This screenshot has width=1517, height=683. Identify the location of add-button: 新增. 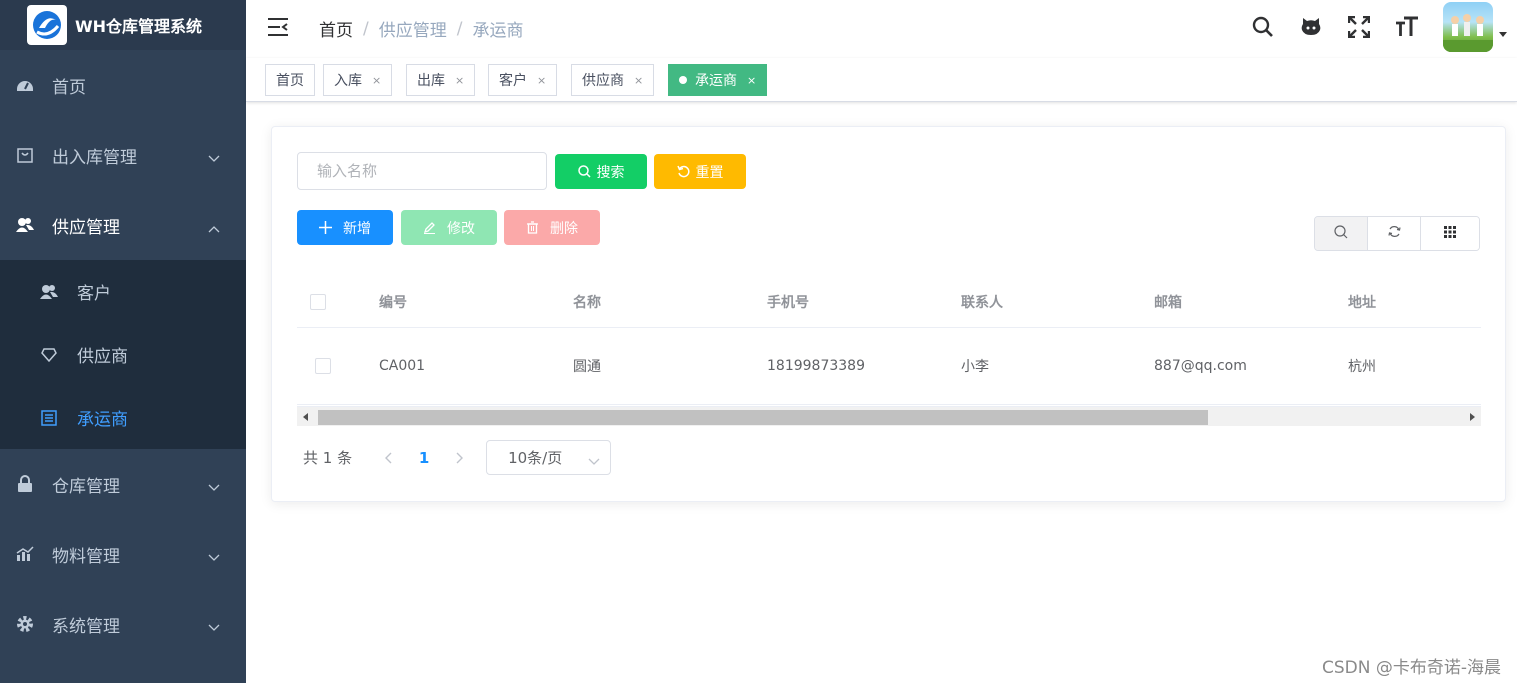
(345, 227).